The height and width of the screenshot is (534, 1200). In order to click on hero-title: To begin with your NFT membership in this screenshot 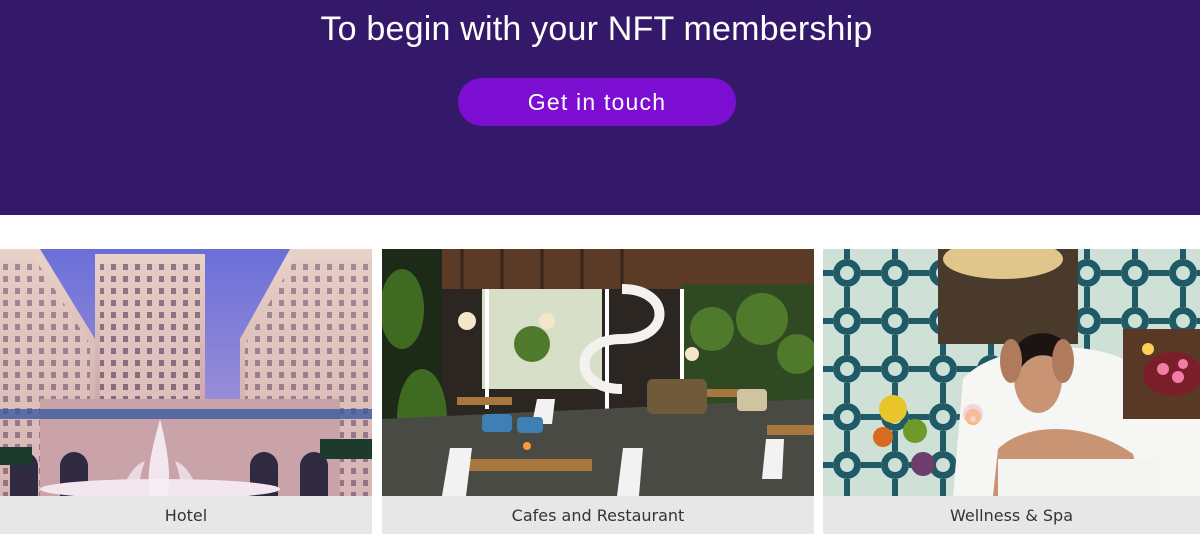, I will do `click(596, 29)`.